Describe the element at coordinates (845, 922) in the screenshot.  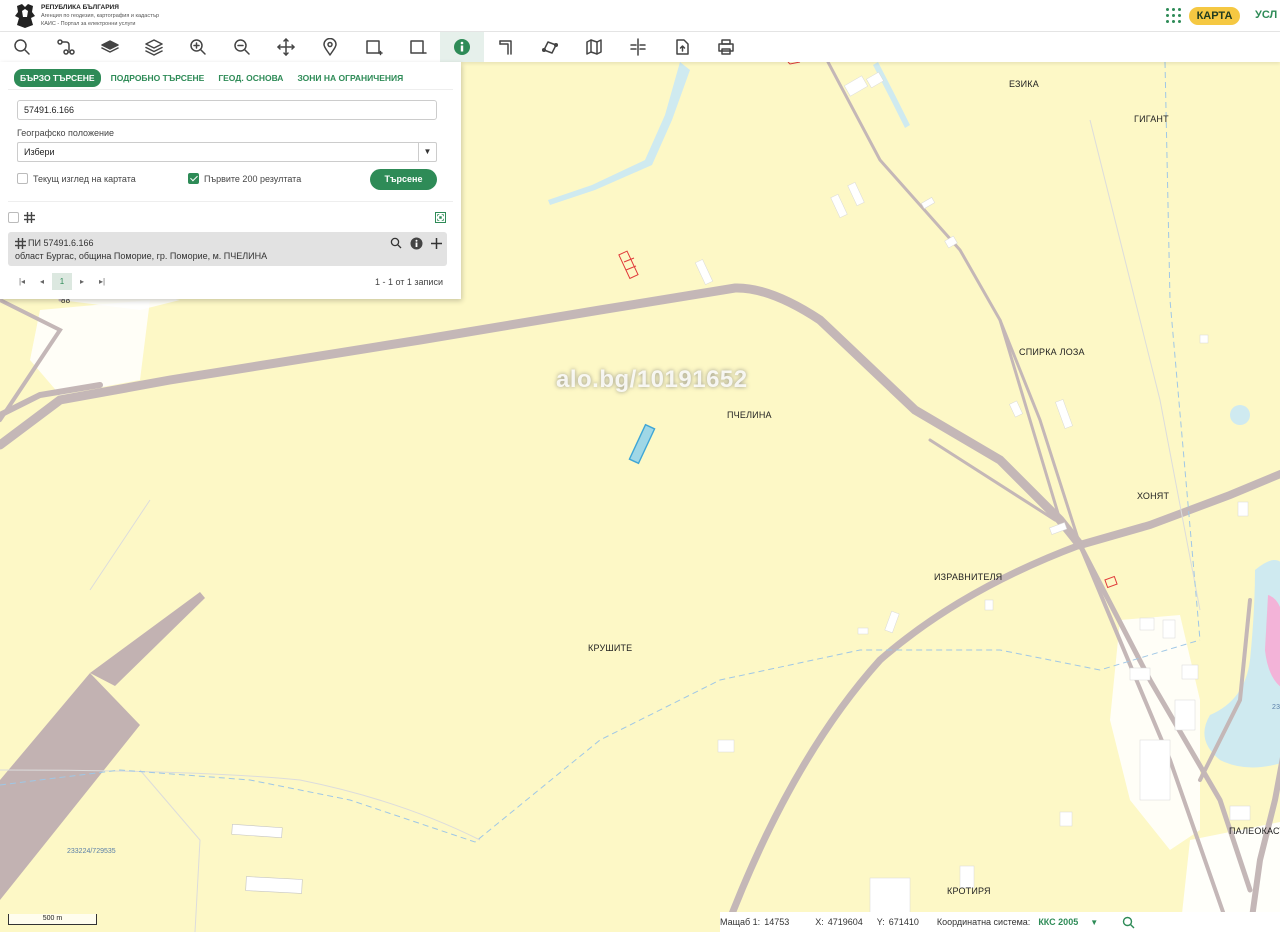
I see `x-coordinate: 4719604` at that location.